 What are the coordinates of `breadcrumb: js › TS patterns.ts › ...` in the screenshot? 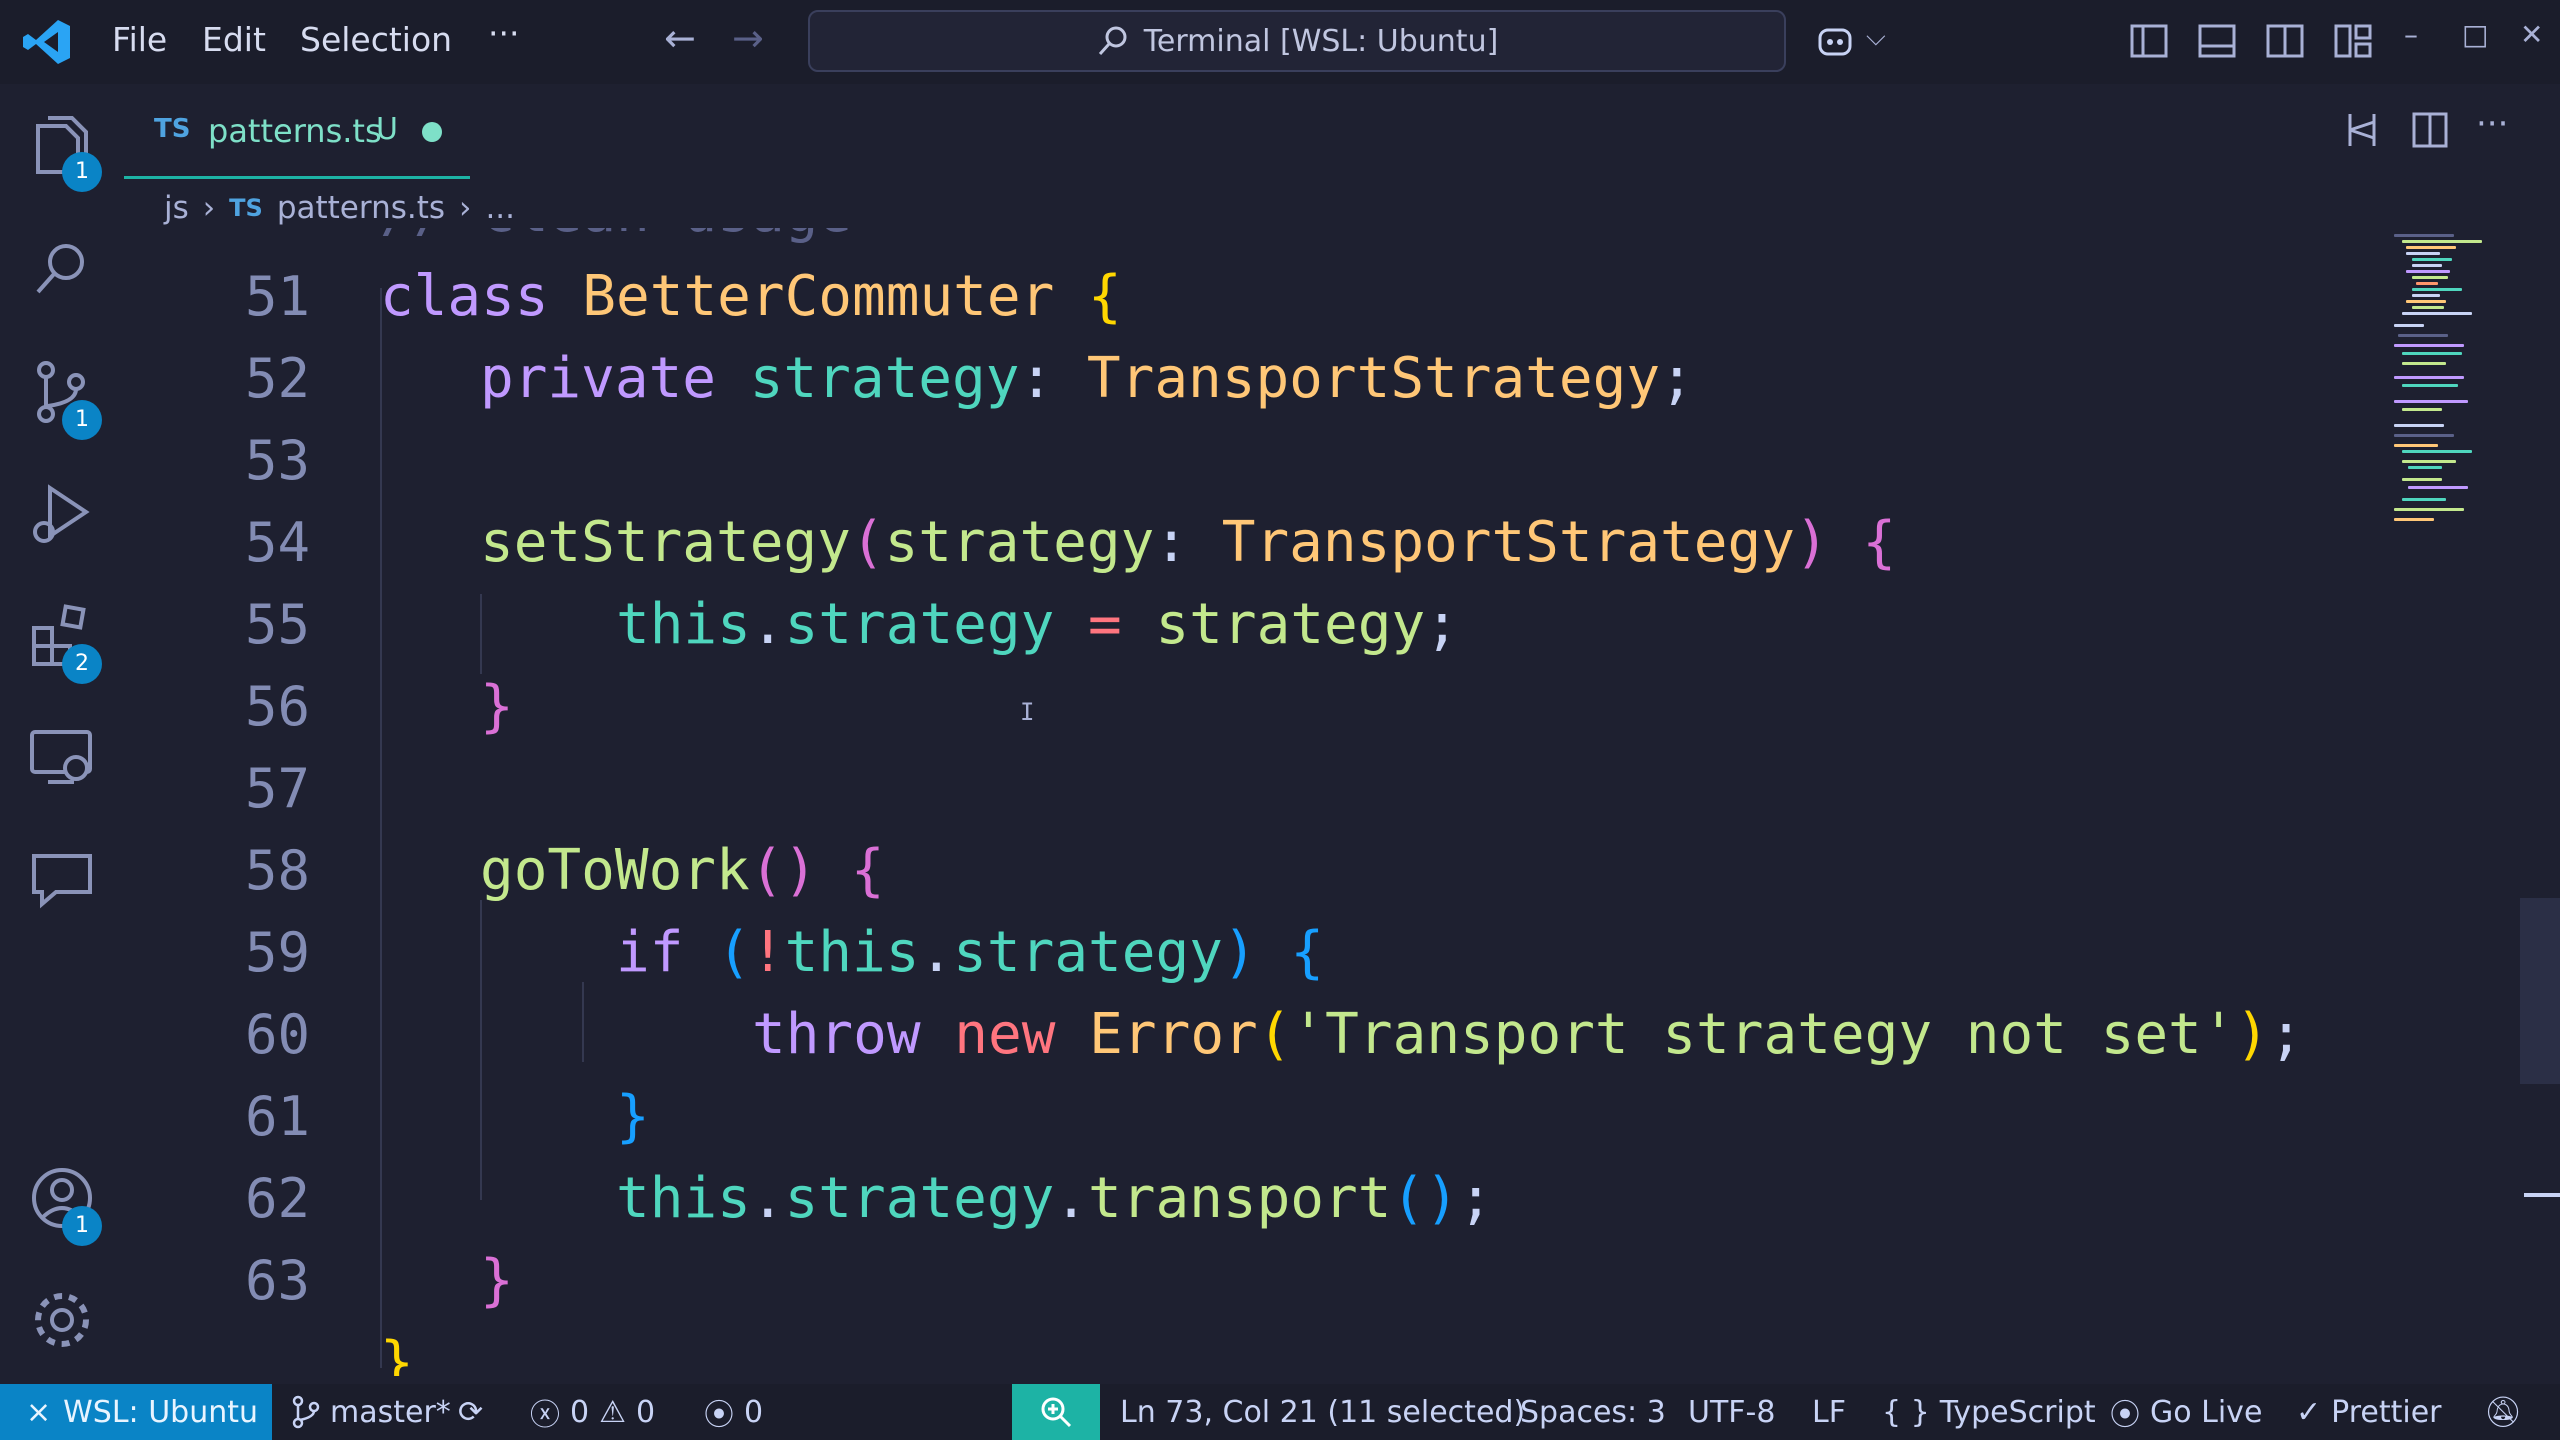 It's located at (339, 208).